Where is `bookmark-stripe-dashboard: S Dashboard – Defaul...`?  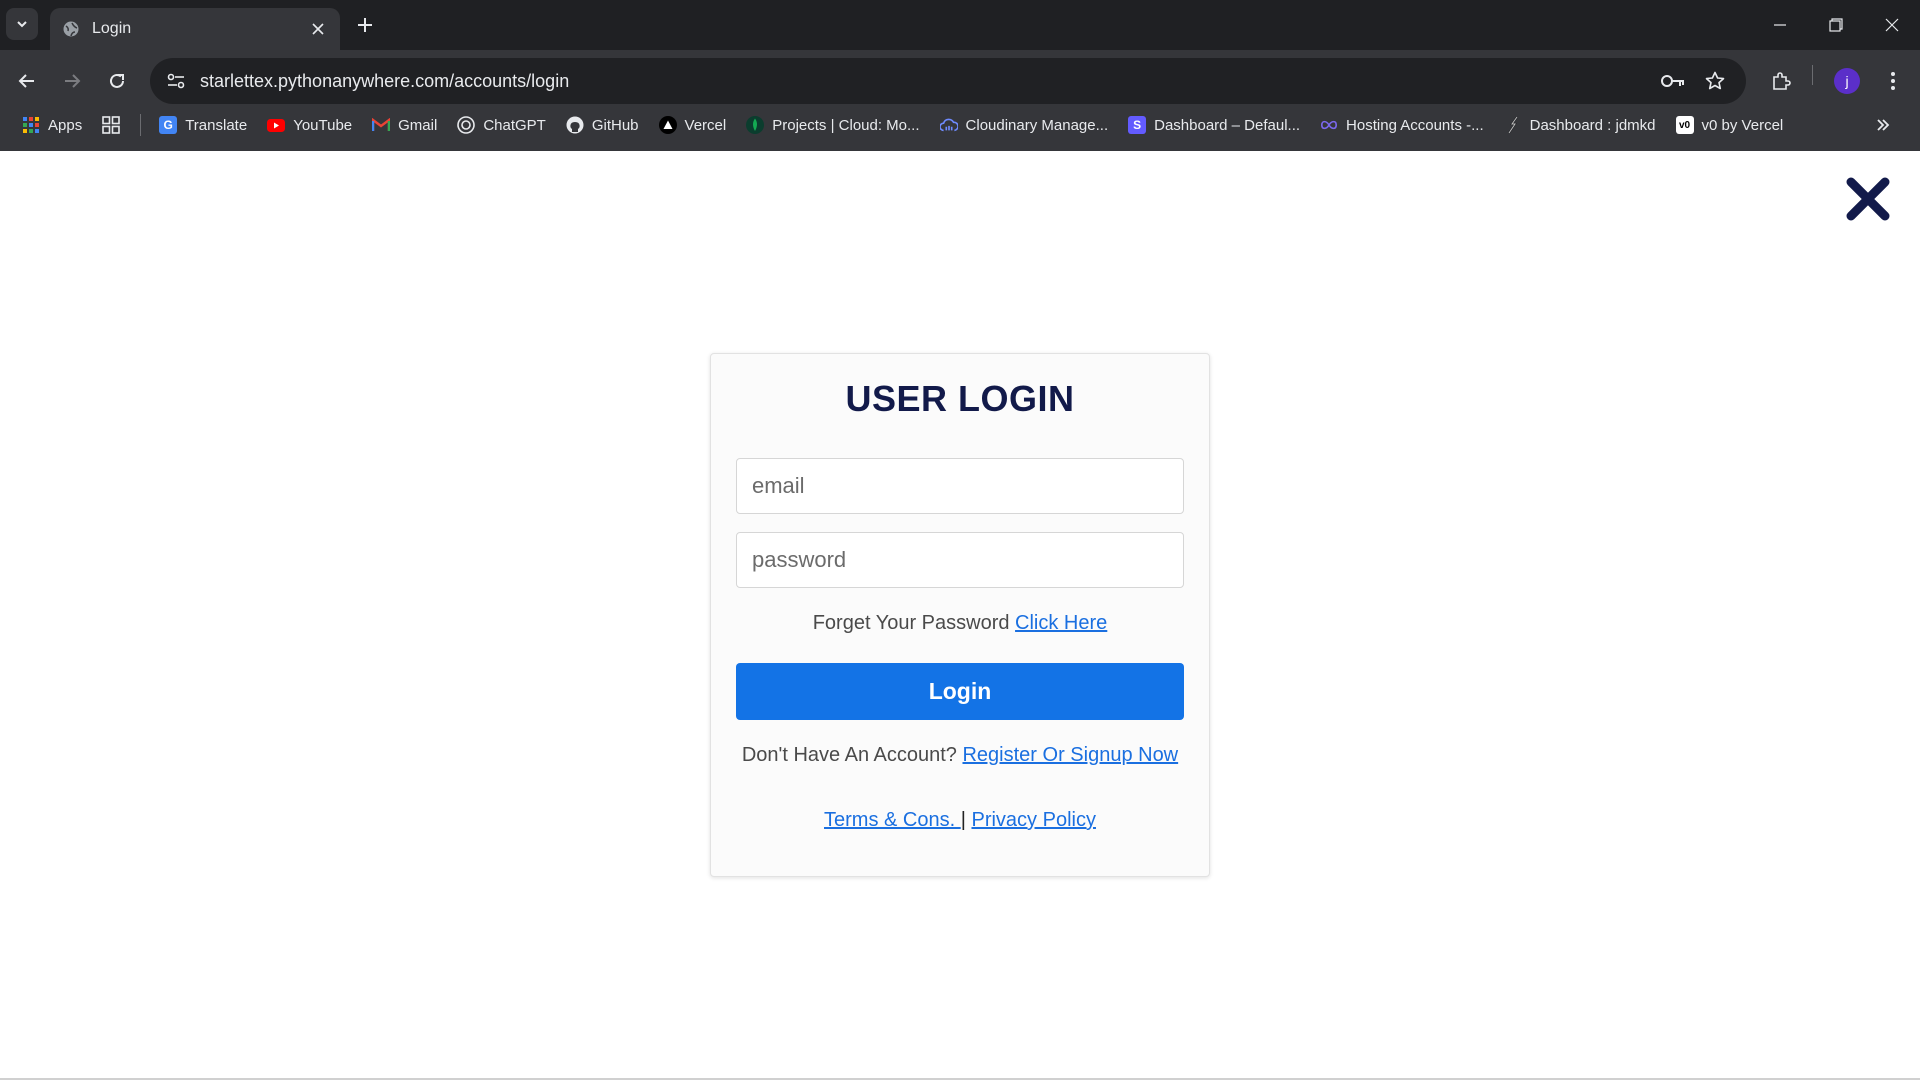
bookmark-stripe-dashboard: S Dashboard – Defaul... is located at coordinates (1214, 125).